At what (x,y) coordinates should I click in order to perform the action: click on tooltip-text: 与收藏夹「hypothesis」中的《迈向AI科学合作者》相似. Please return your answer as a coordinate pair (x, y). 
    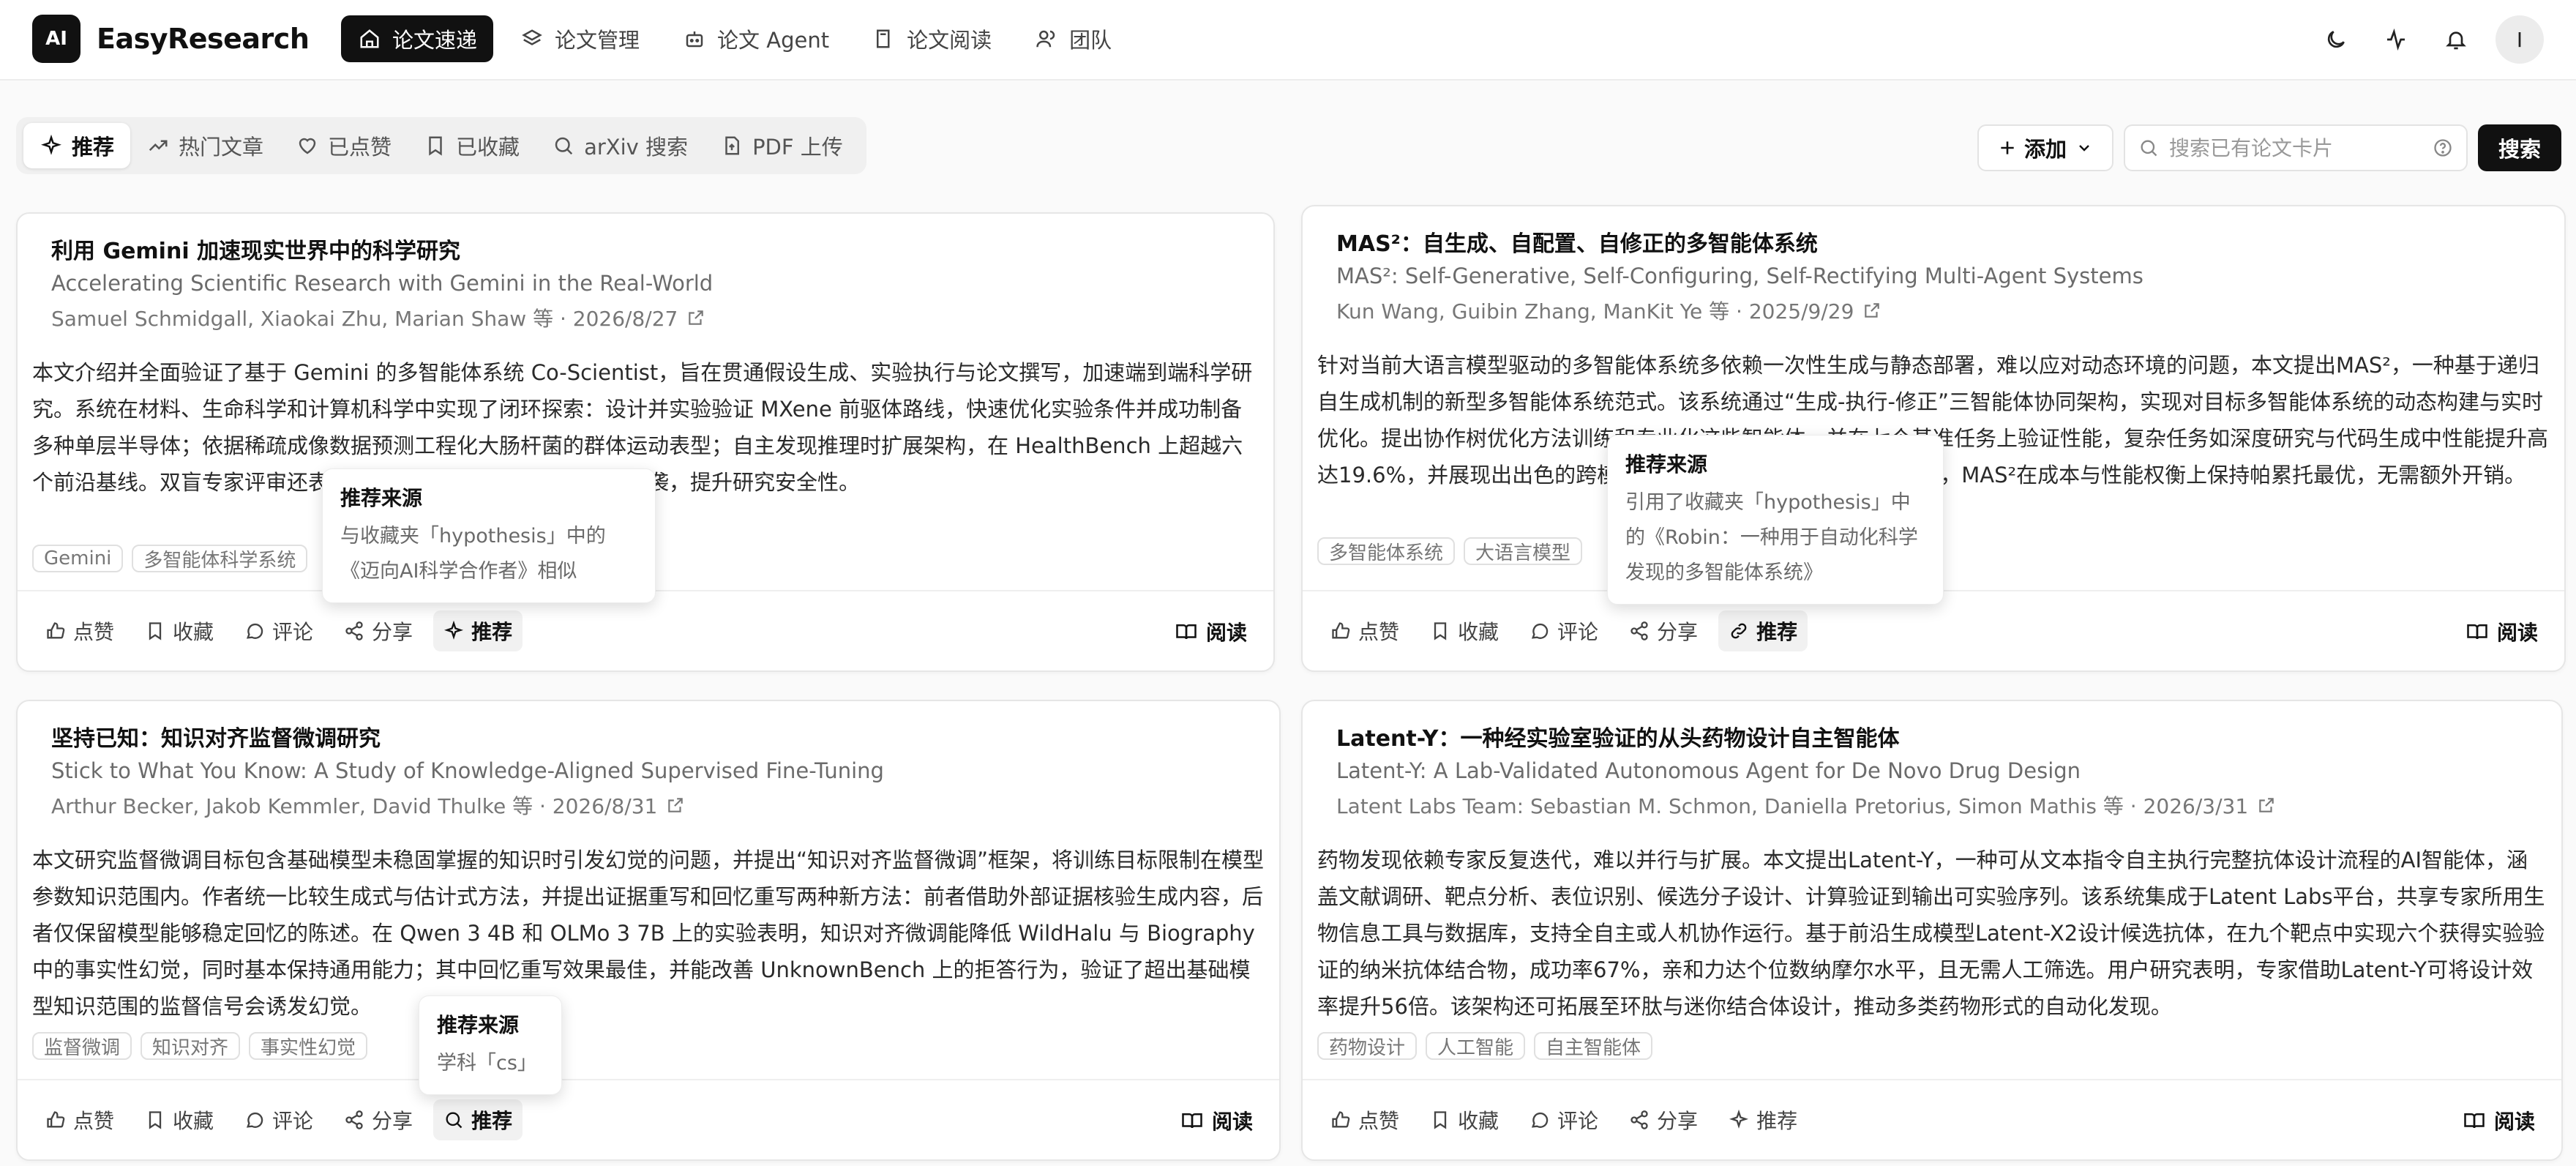
    Looking at the image, I should click on (473, 554).